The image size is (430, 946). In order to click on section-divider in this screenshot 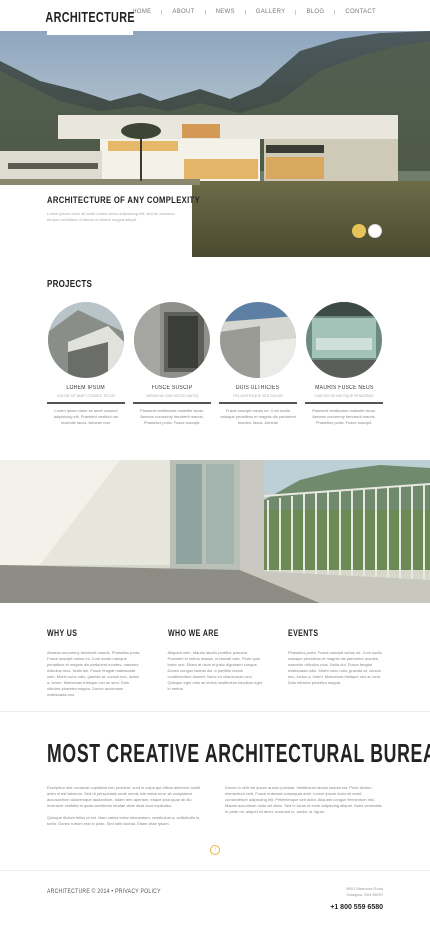, I will do `click(215, 711)`.